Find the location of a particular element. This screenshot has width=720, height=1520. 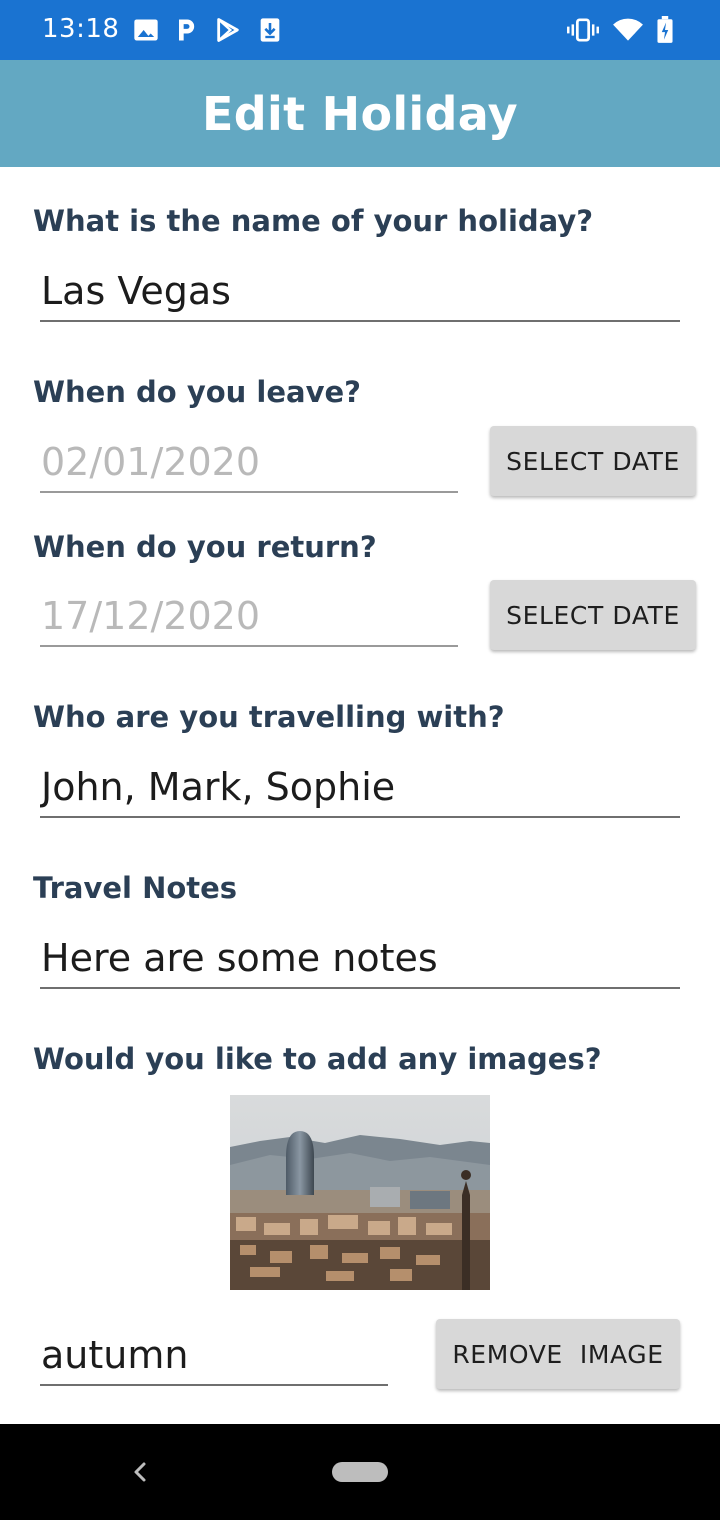

leave-date-field: 02/01/2020 is located at coordinates (249, 465).